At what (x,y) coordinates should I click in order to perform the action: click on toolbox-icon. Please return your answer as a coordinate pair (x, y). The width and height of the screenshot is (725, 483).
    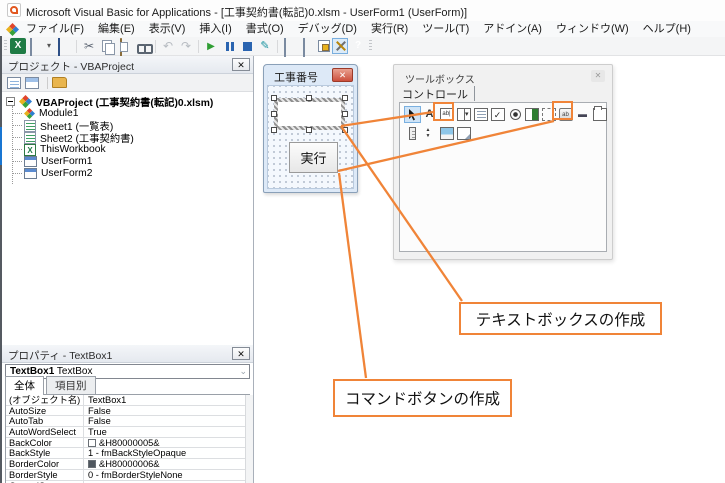
    Looking at the image, I should click on (340, 46).